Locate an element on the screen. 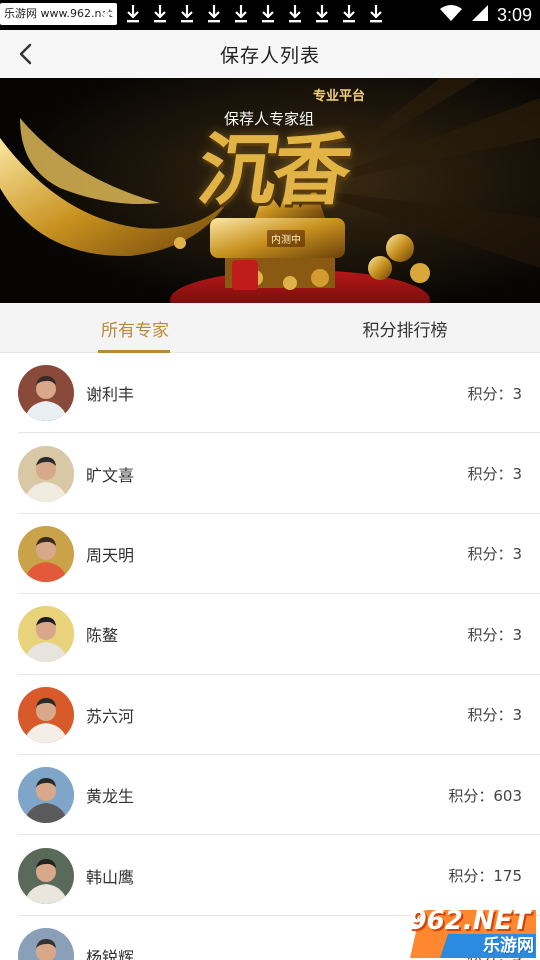 The width and height of the screenshot is (540, 960). expert-row: 苏六河 积分：3 is located at coordinates (270, 715).